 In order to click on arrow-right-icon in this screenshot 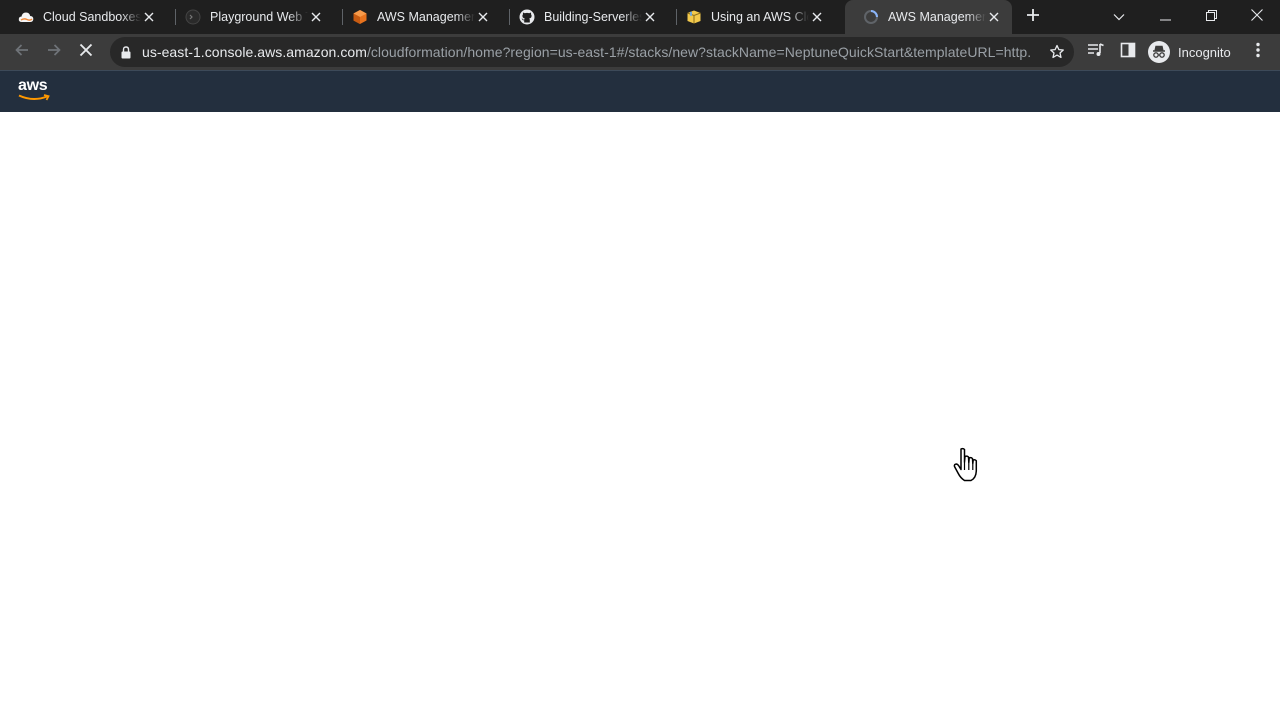, I will do `click(54, 52)`.